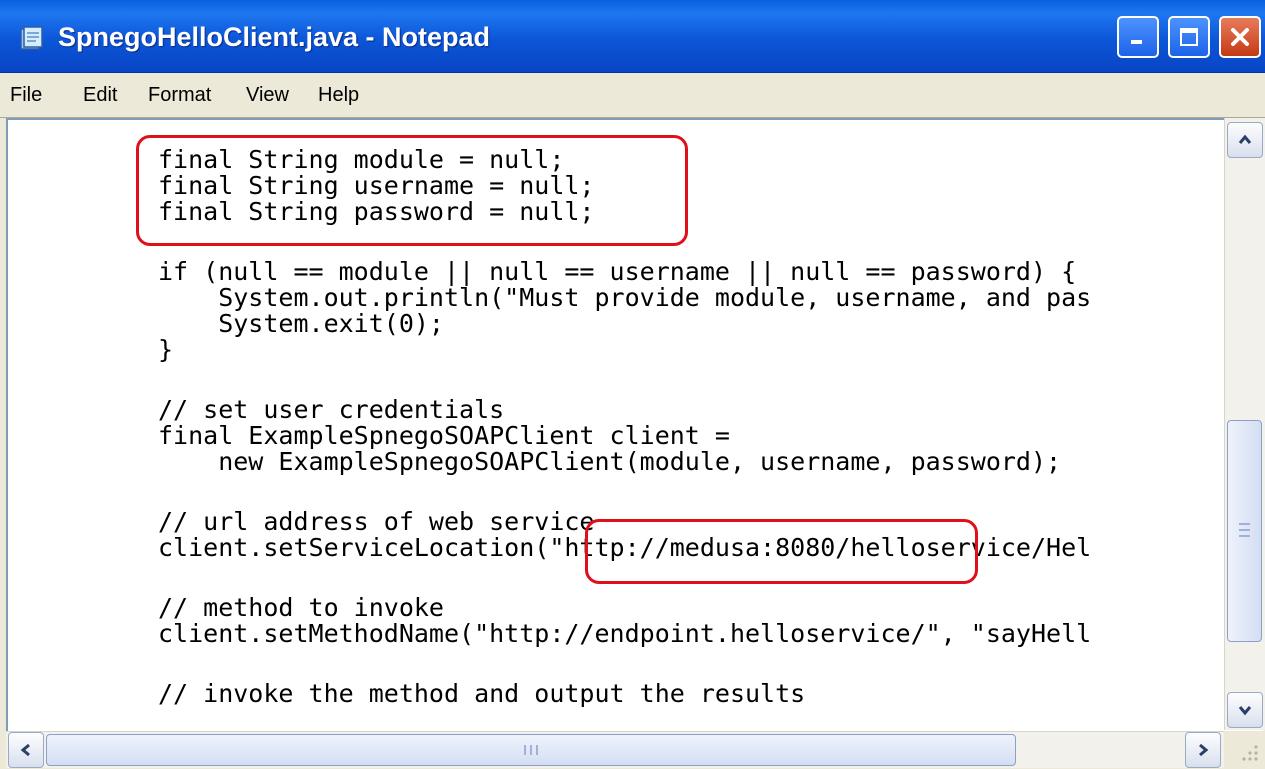 The height and width of the screenshot is (769, 1265). What do you see at coordinates (376, 521) in the screenshot?
I see `code-line: // url address of web service` at bounding box center [376, 521].